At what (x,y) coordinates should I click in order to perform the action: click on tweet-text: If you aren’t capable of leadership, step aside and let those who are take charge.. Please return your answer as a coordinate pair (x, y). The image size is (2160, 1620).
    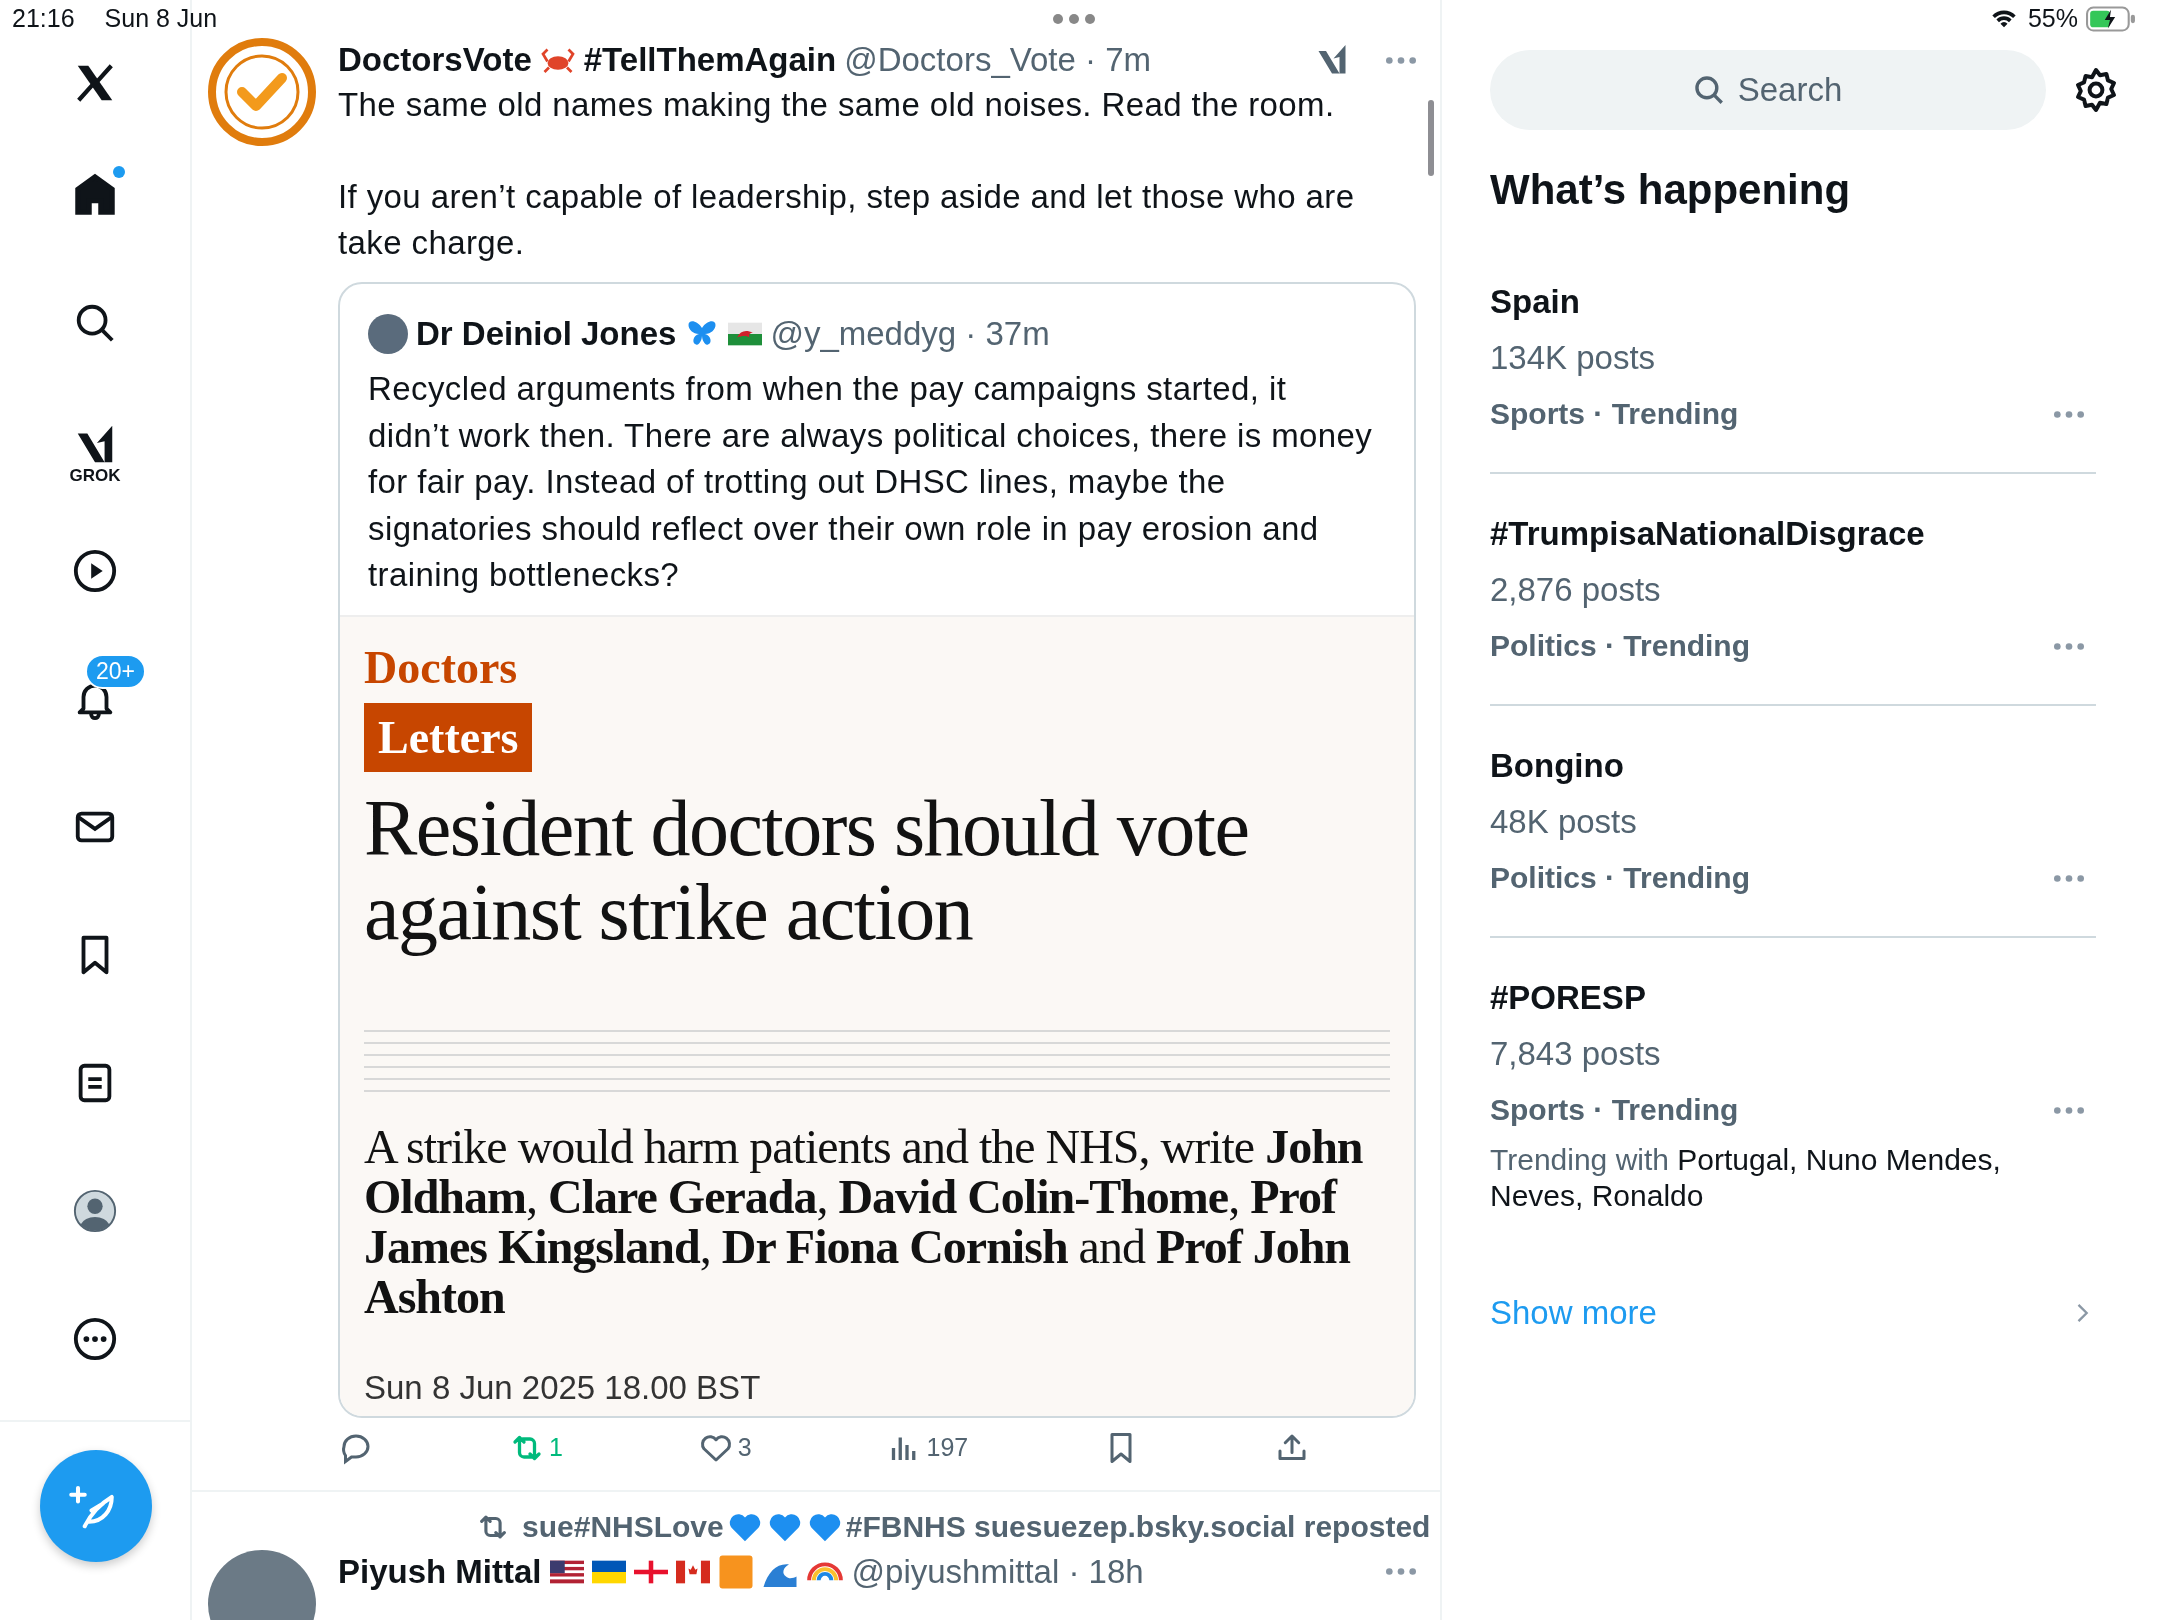
    Looking at the image, I should click on (847, 220).